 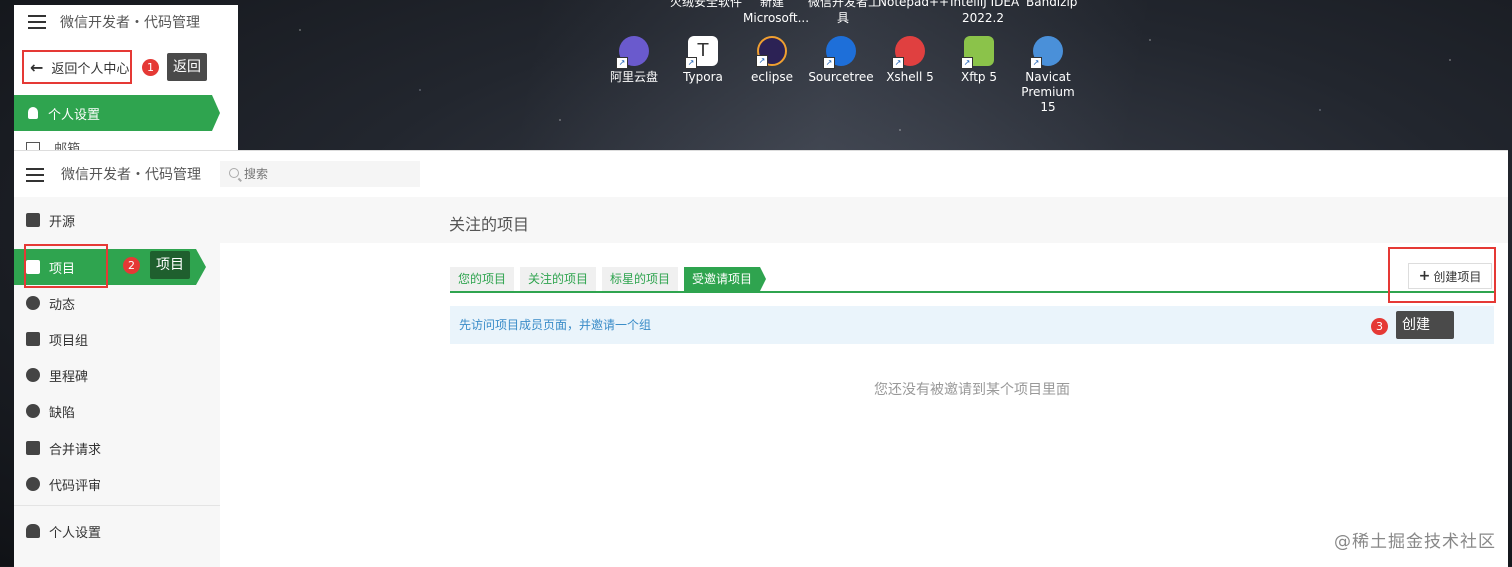 I want to click on desktop-label: Notepad++, so click(x=914, y=4).